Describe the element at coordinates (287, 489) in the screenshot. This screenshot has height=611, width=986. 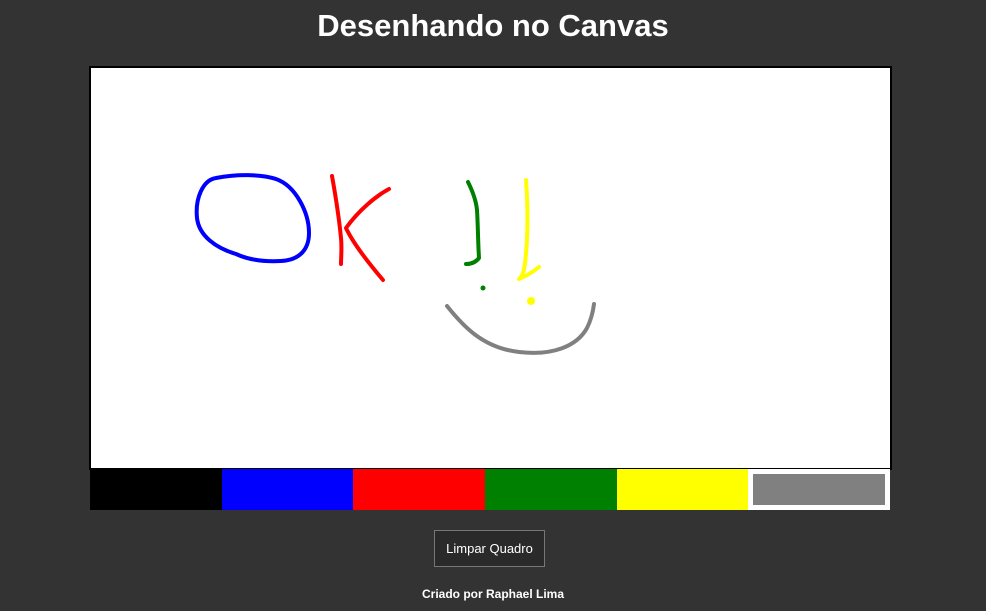
I see `color-swatch-blue` at that location.